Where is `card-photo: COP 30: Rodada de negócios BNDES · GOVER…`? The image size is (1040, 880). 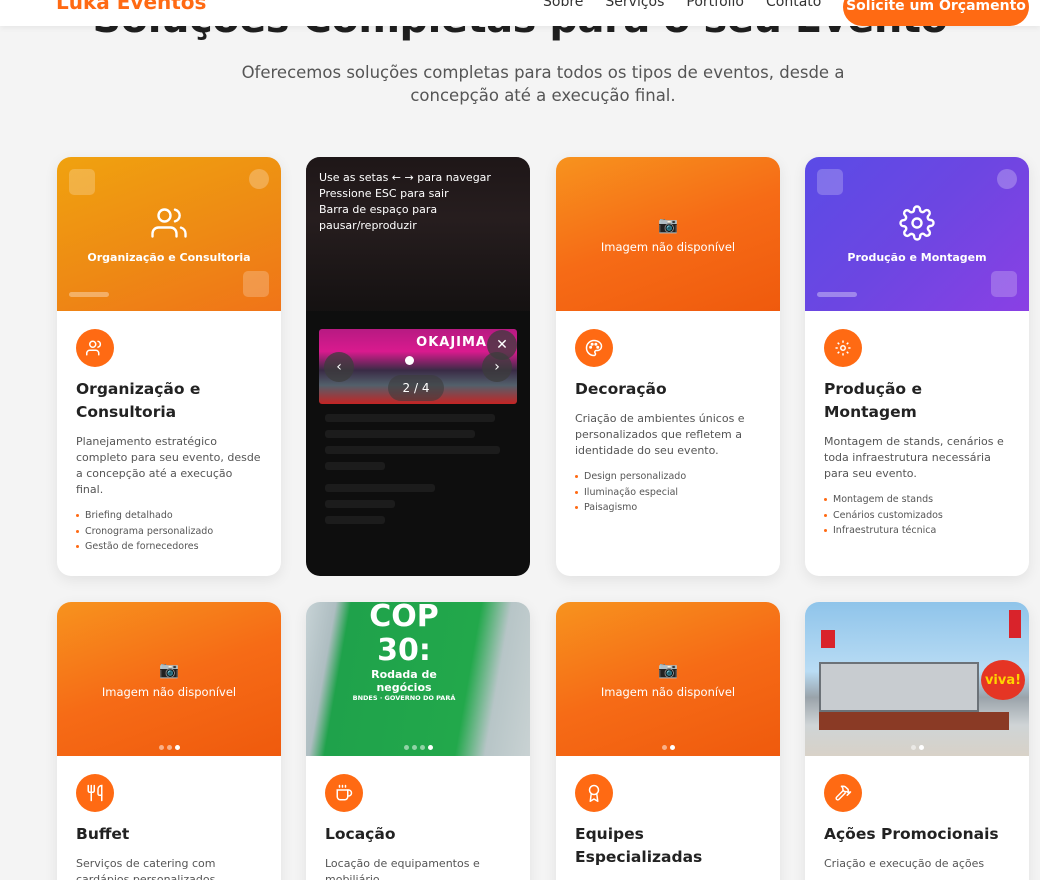
card-photo: COP 30: Rodada de negócios BNDES · GOVER… is located at coordinates (418, 679).